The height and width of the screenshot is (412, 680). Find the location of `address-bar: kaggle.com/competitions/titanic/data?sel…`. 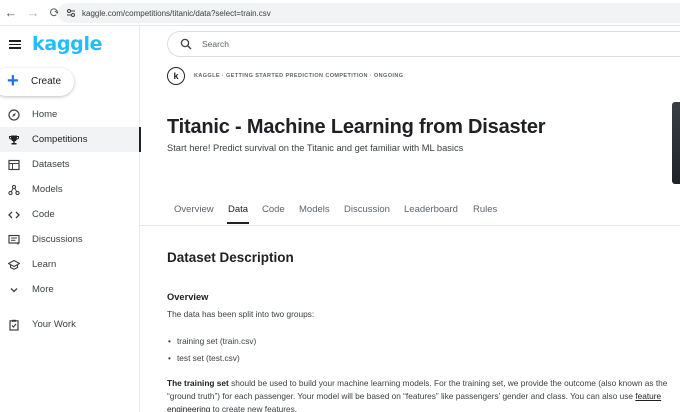

address-bar: kaggle.com/competitions/titanic/data?sel… is located at coordinates (369, 13).